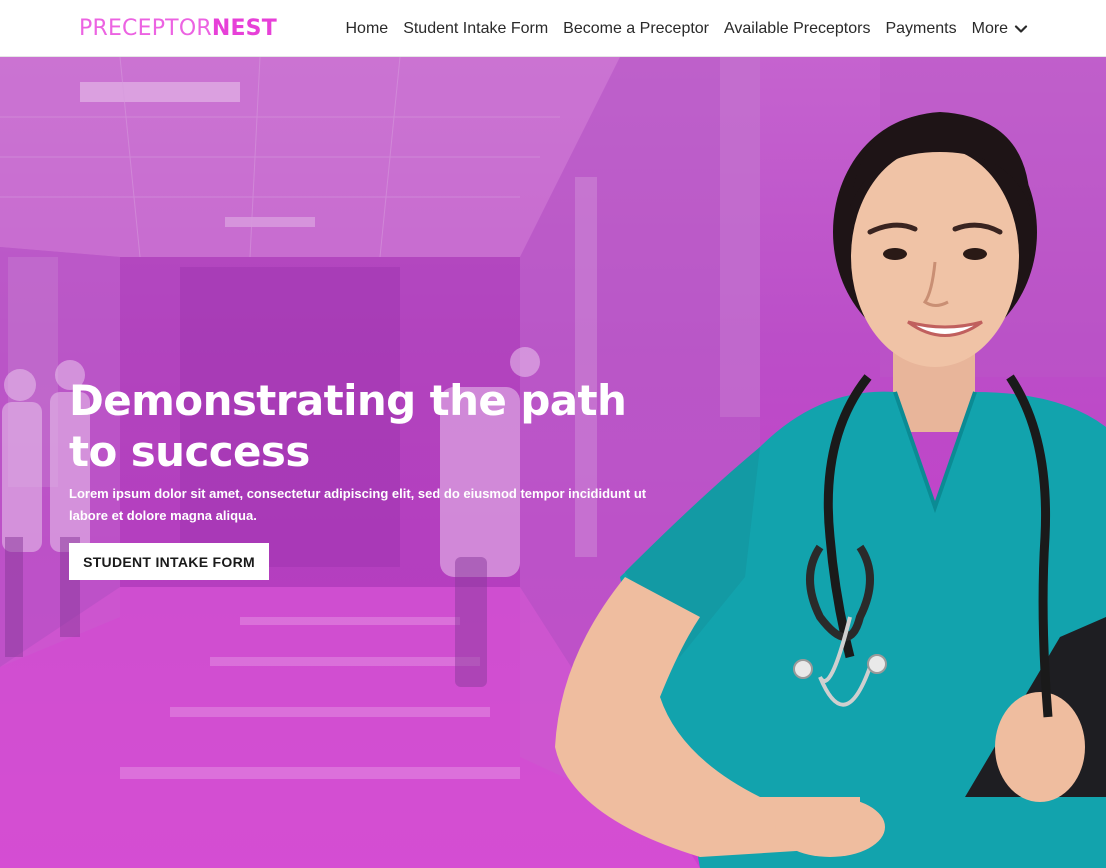  What do you see at coordinates (797, 29) in the screenshot?
I see `nav-available-preceptors: Available Preceptors` at bounding box center [797, 29].